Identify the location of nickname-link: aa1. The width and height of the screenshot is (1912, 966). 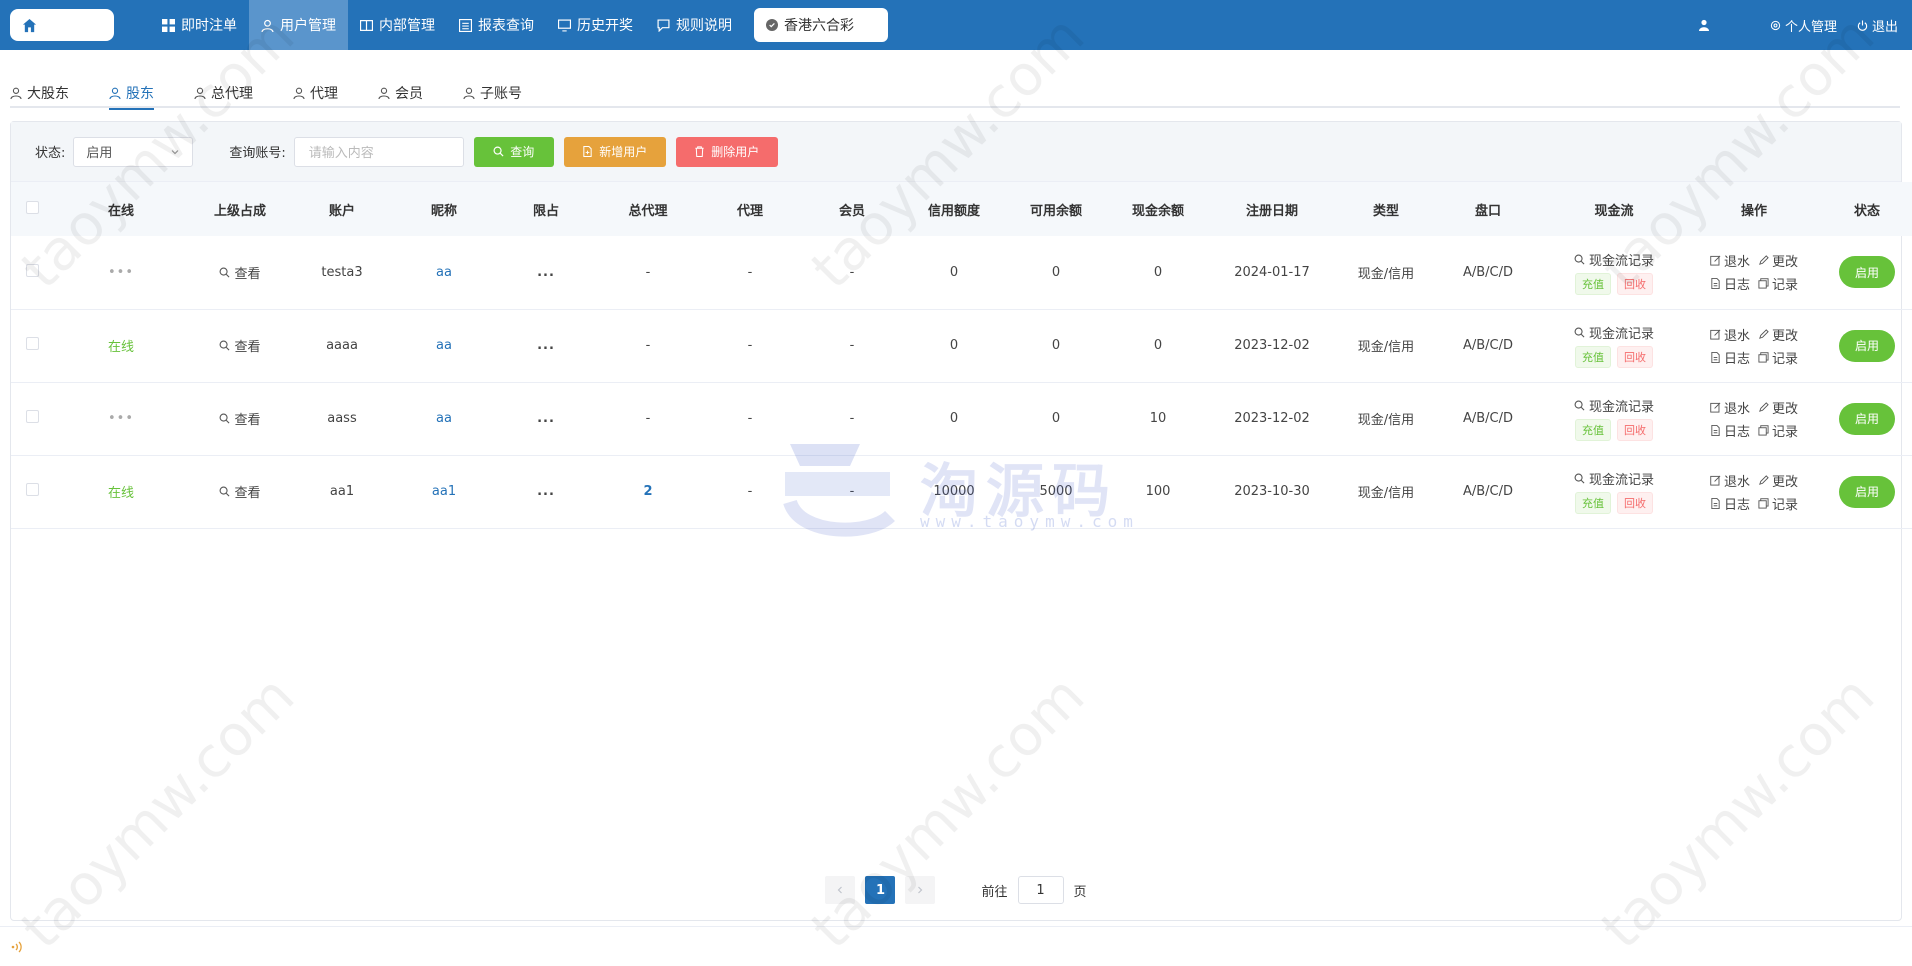
(444, 491).